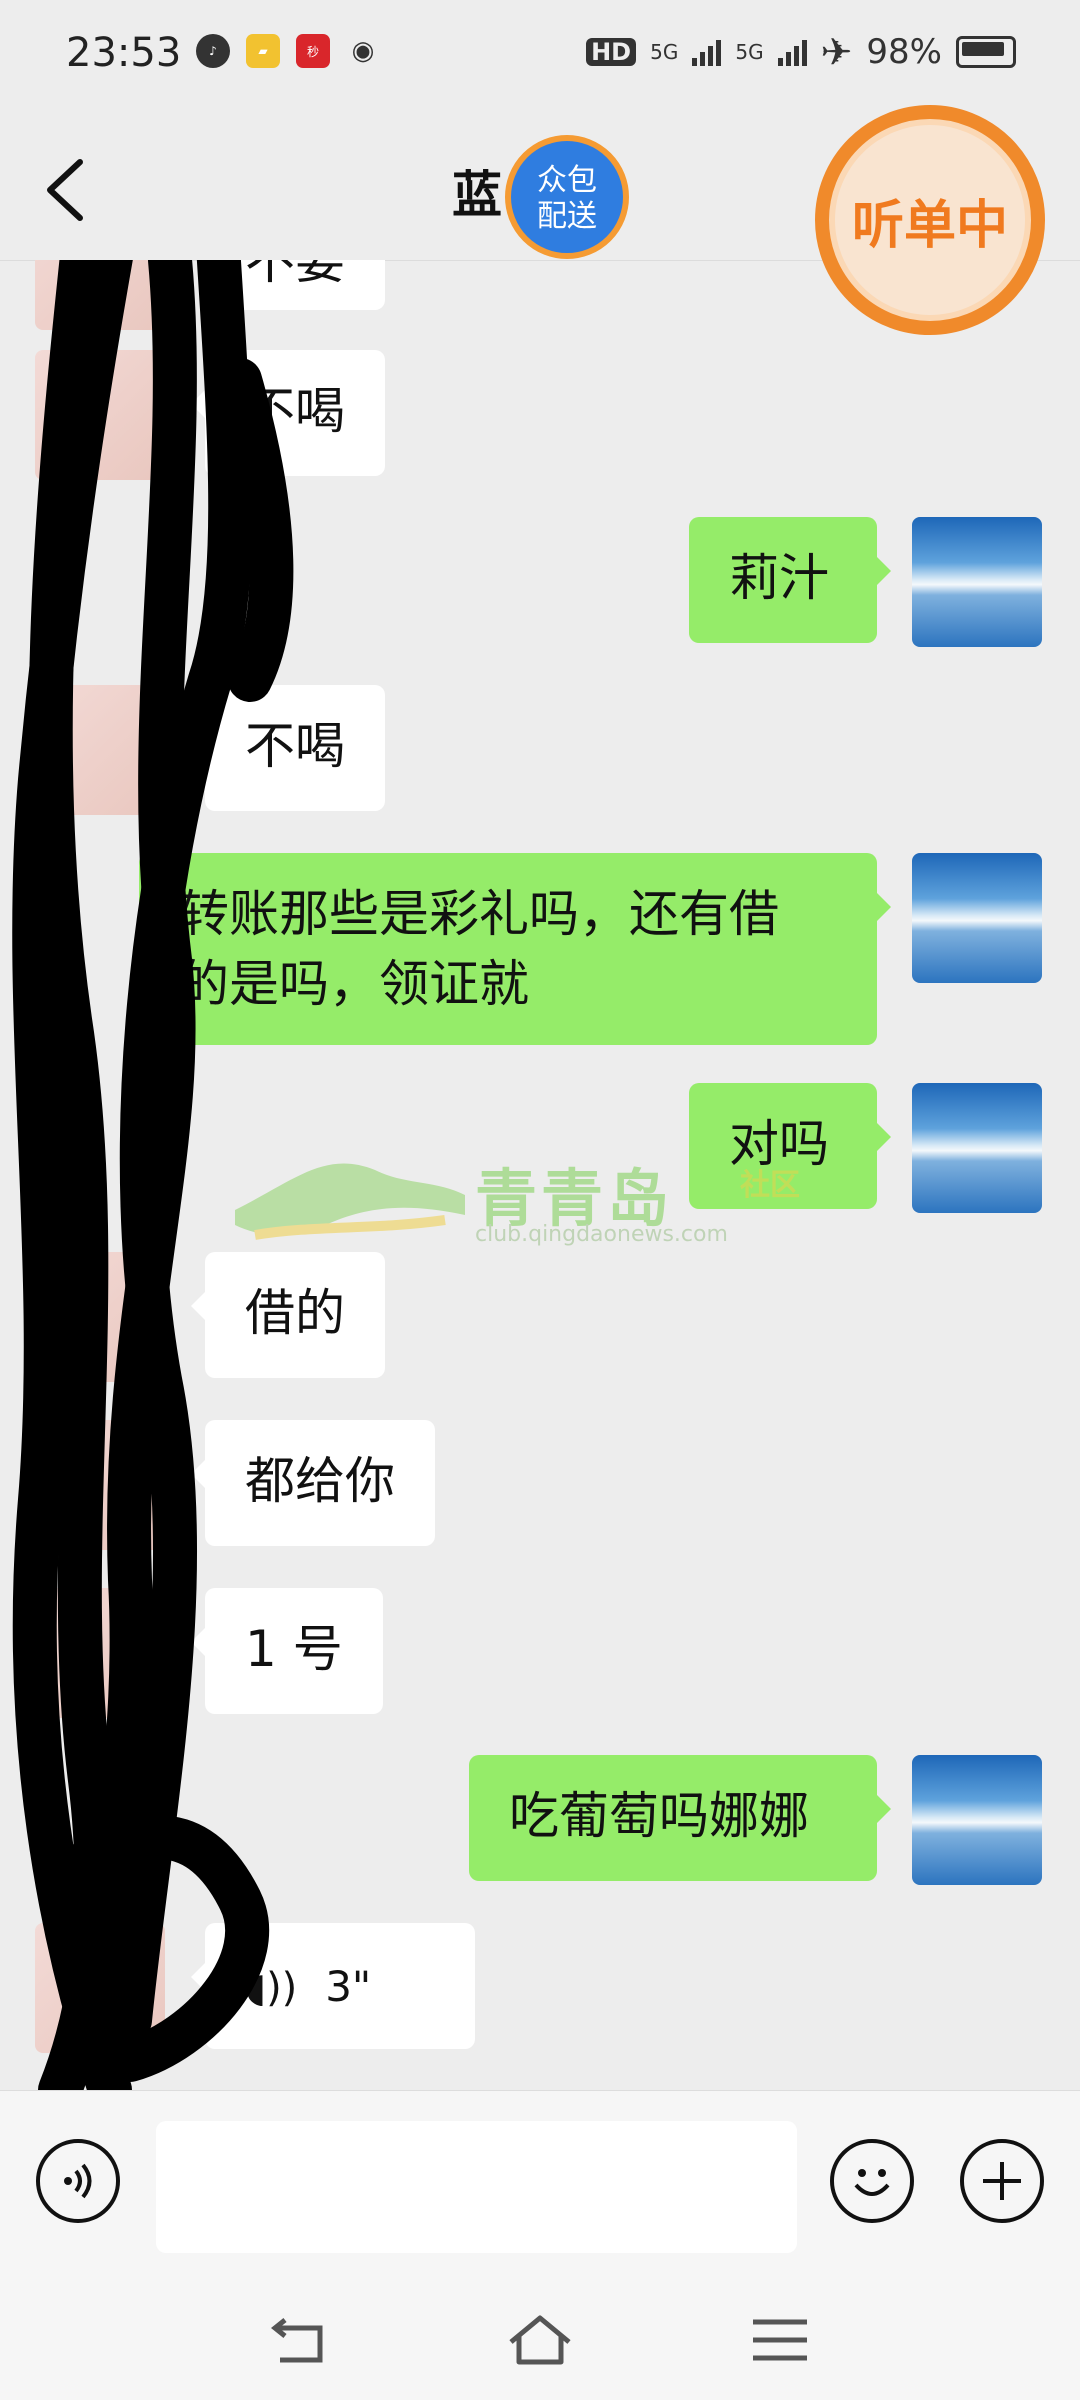 This screenshot has width=1080, height=2400. I want to click on watermark-tag: 社区, so click(770, 1185).